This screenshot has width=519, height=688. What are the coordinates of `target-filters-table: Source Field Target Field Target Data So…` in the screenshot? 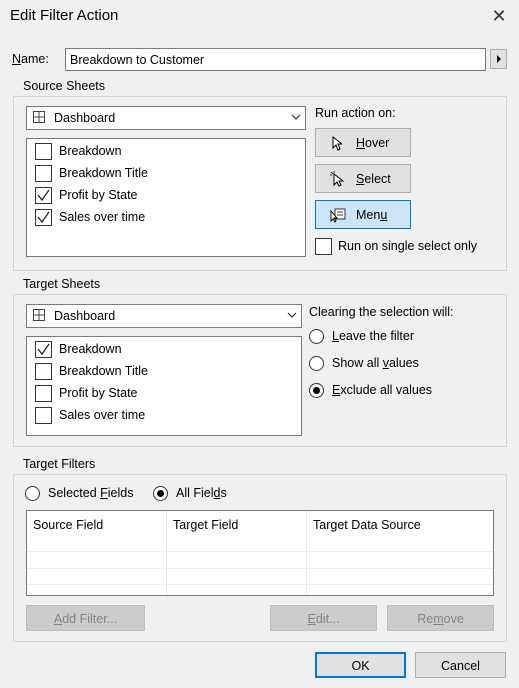 It's located at (260, 553).